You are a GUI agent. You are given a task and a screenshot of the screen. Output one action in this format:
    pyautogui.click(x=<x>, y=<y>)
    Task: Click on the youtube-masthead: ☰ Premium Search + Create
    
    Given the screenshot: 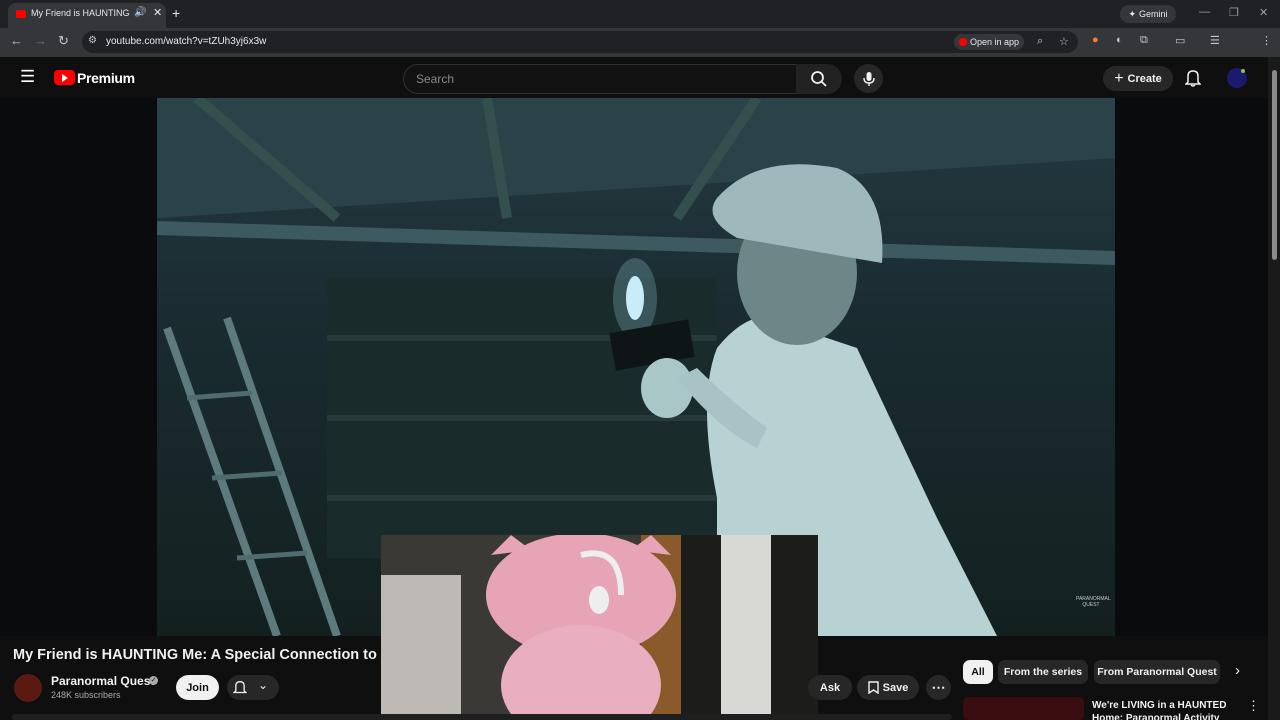 What is the action you would take?
    pyautogui.click(x=640, y=77)
    